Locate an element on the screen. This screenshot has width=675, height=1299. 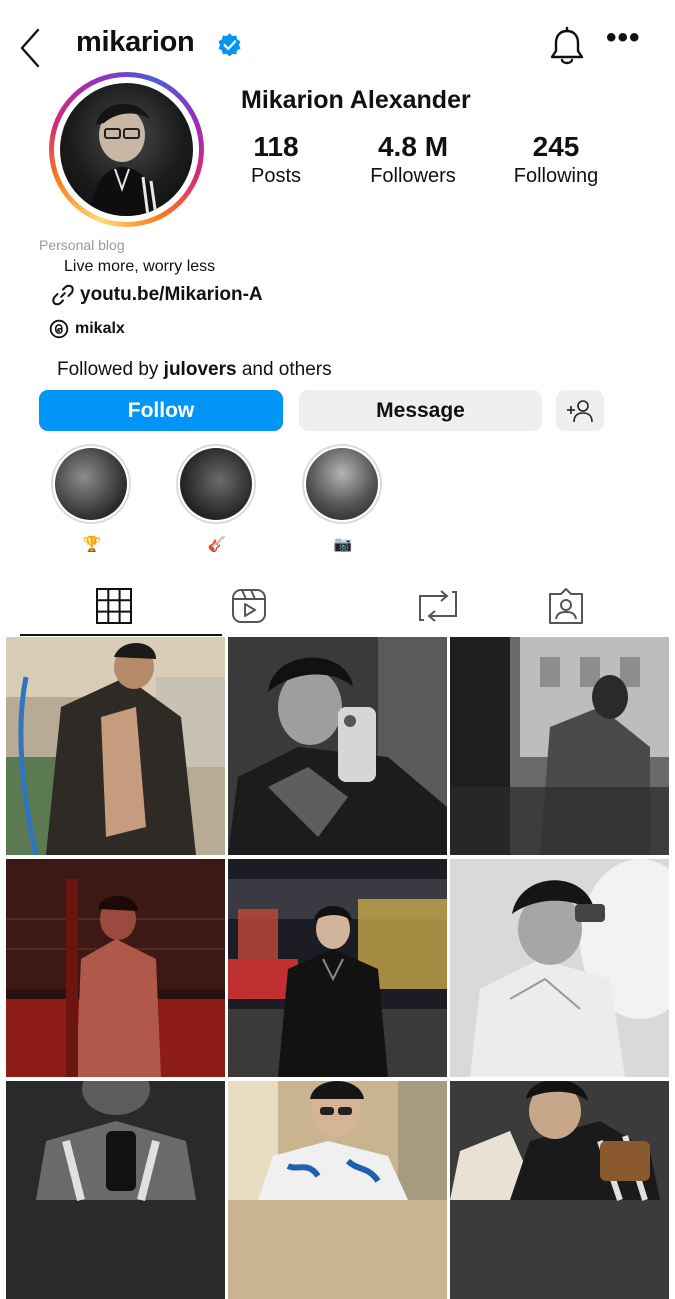
tab-posts is located at coordinates (114, 606).